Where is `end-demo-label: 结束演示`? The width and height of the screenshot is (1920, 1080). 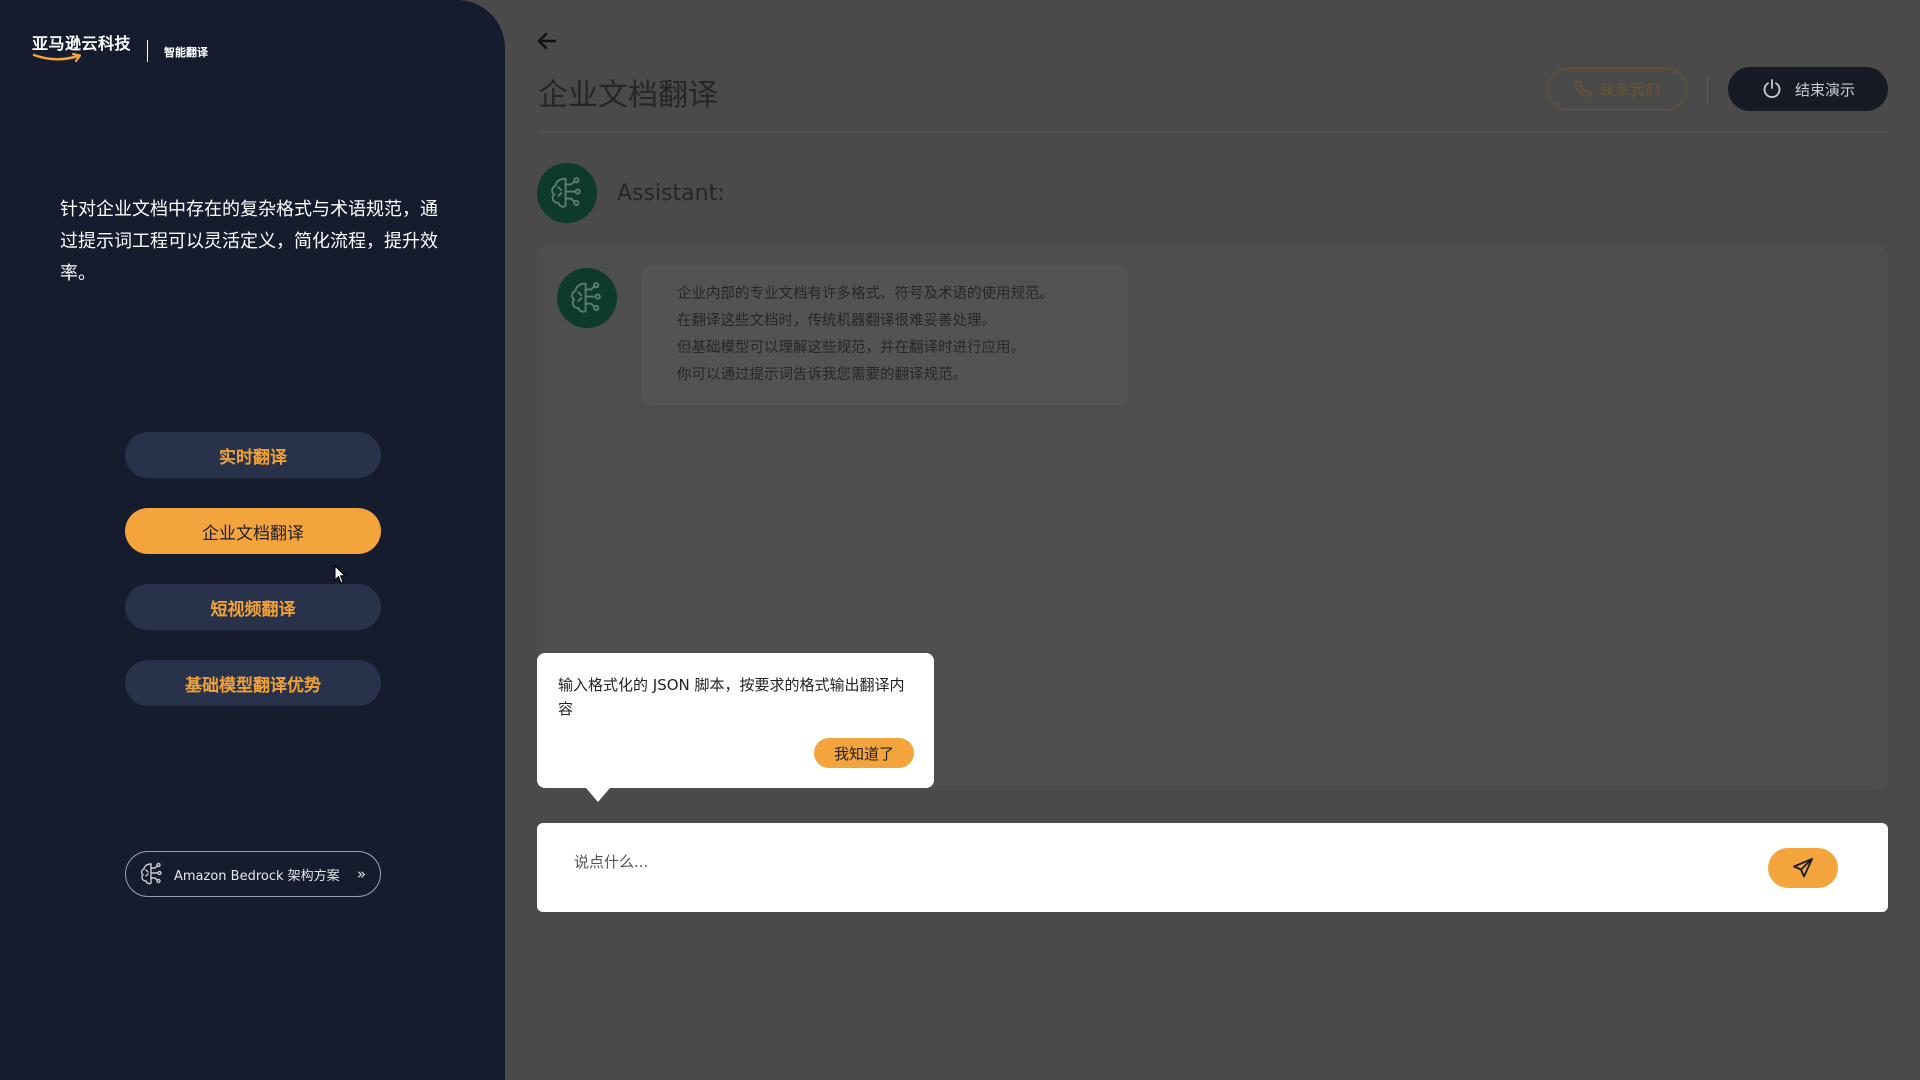
end-demo-label: 结束演示 is located at coordinates (1824, 89).